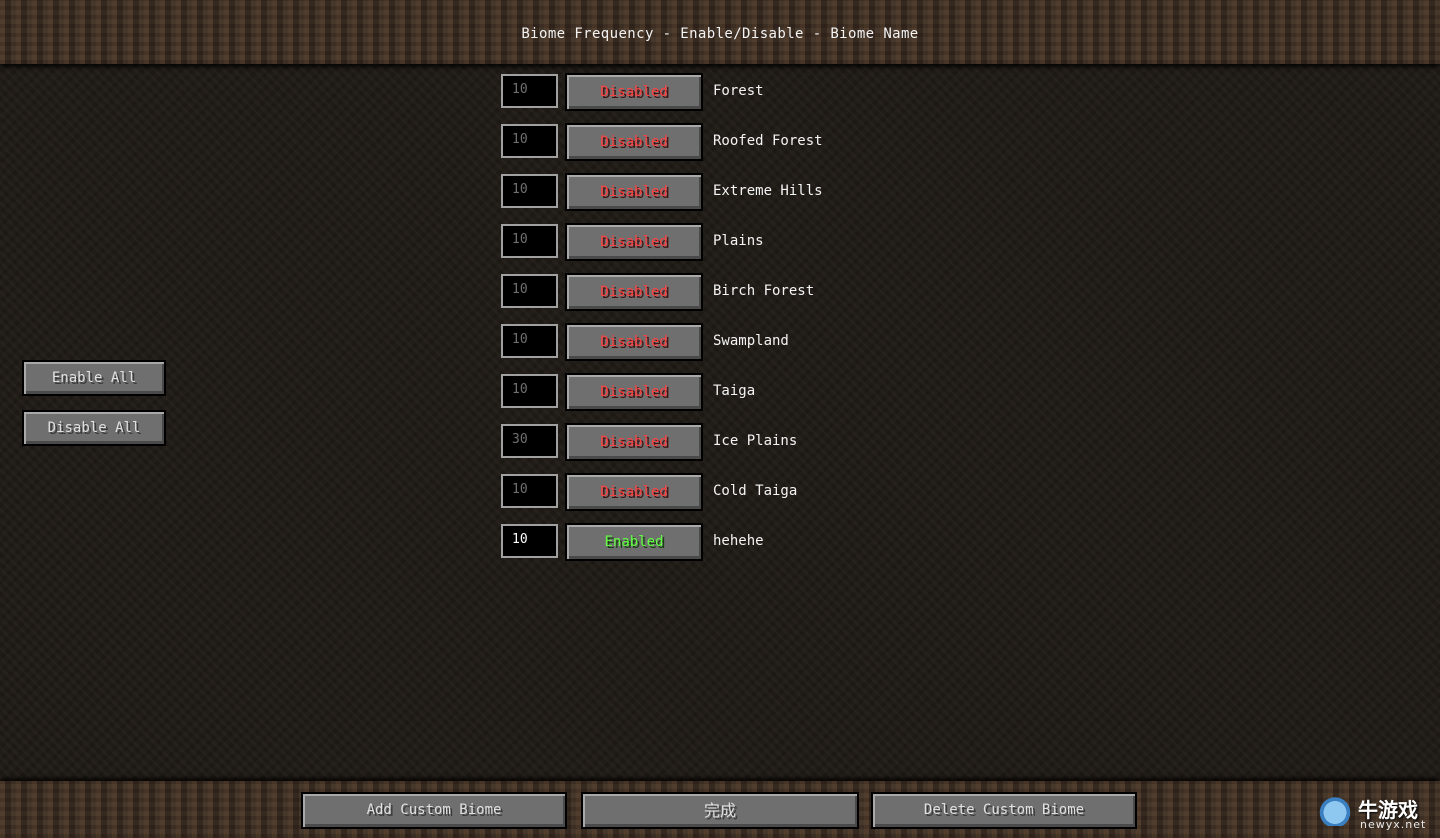  I want to click on biome-row-swampland: 10 Disabled Swampland, so click(711, 342).